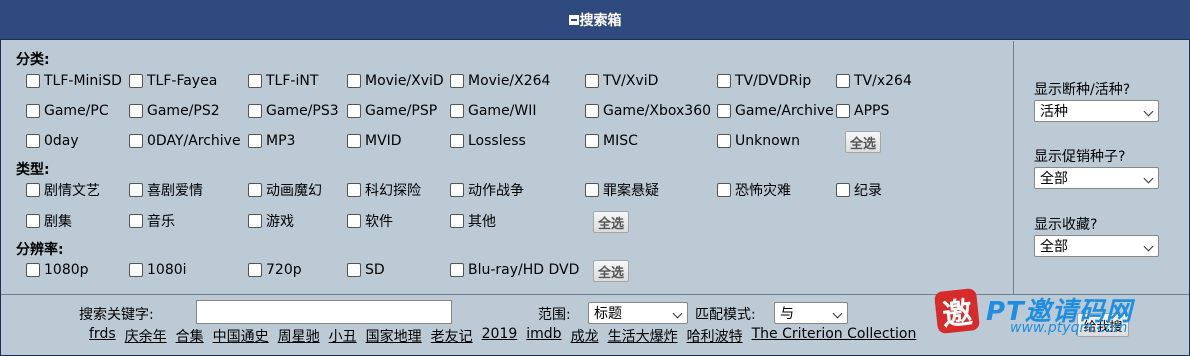 Image resolution: width=1190 pixels, height=356 pixels. Describe the element at coordinates (754, 190) in the screenshot. I see `type-checkbox-item: 恐怖灾难` at that location.